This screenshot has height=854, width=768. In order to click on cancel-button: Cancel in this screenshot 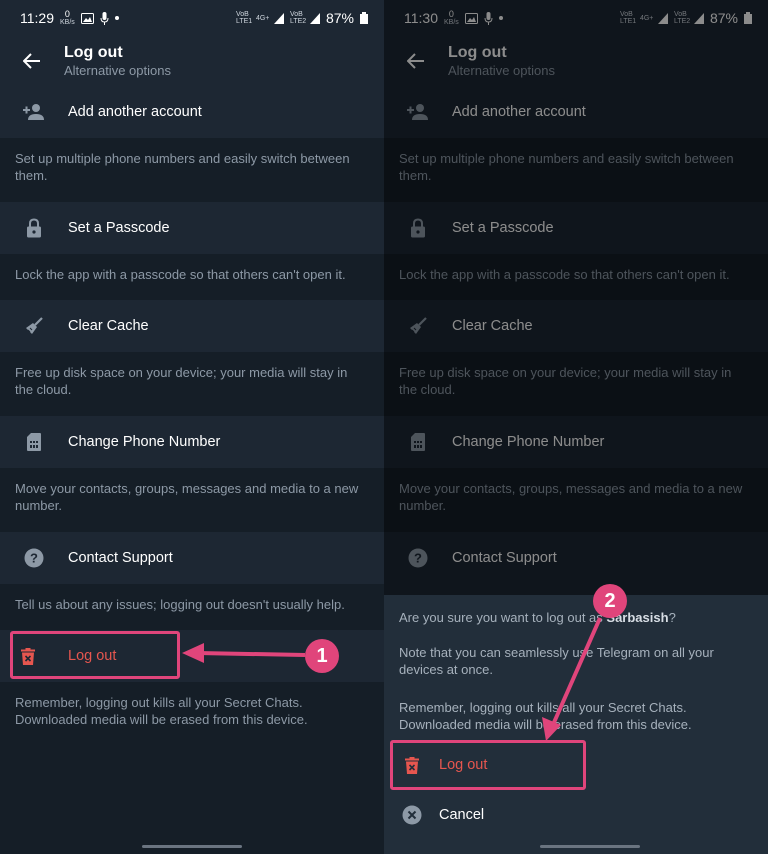, I will do `click(576, 815)`.